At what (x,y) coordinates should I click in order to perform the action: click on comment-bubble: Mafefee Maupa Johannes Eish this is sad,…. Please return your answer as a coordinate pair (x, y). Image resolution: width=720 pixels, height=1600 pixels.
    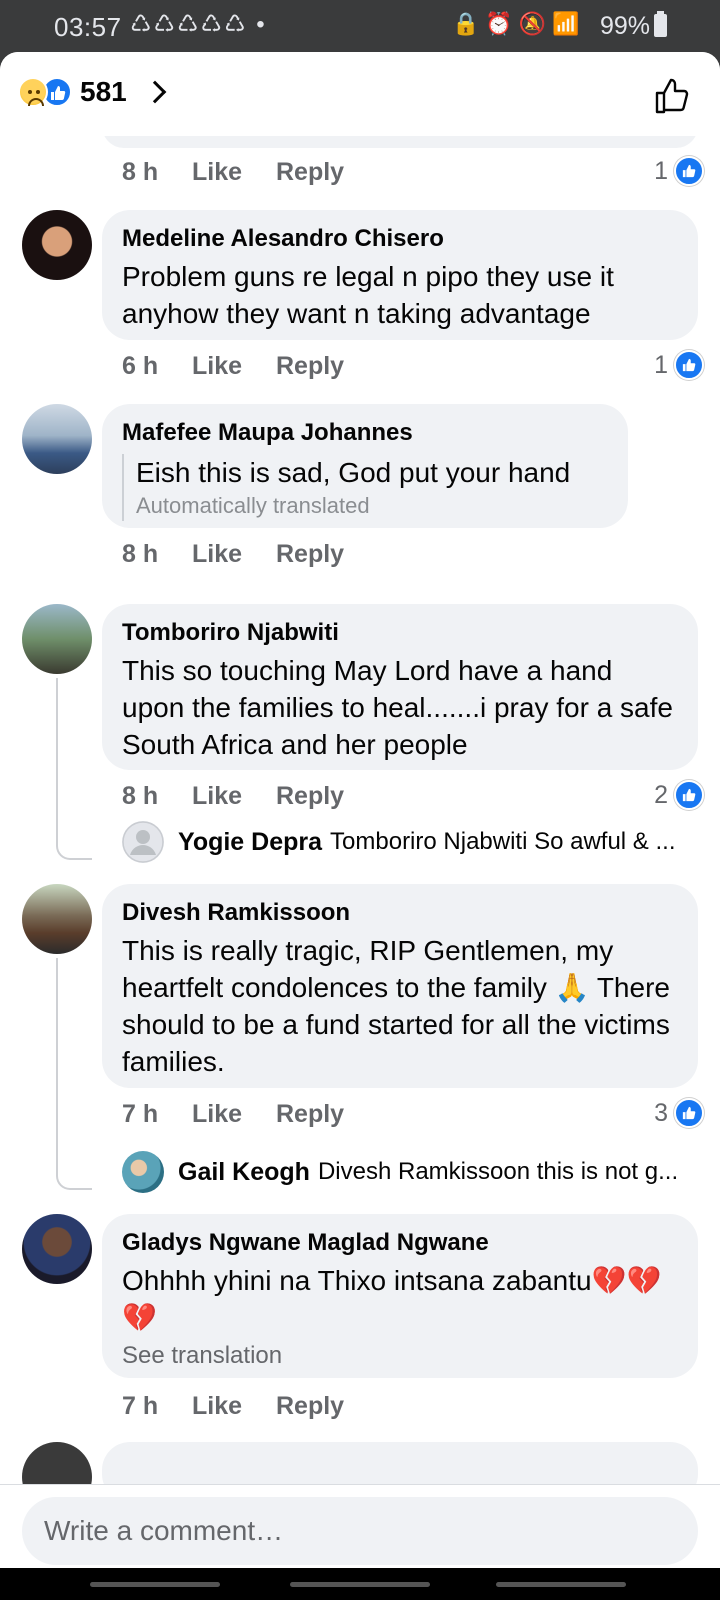
    Looking at the image, I should click on (365, 466).